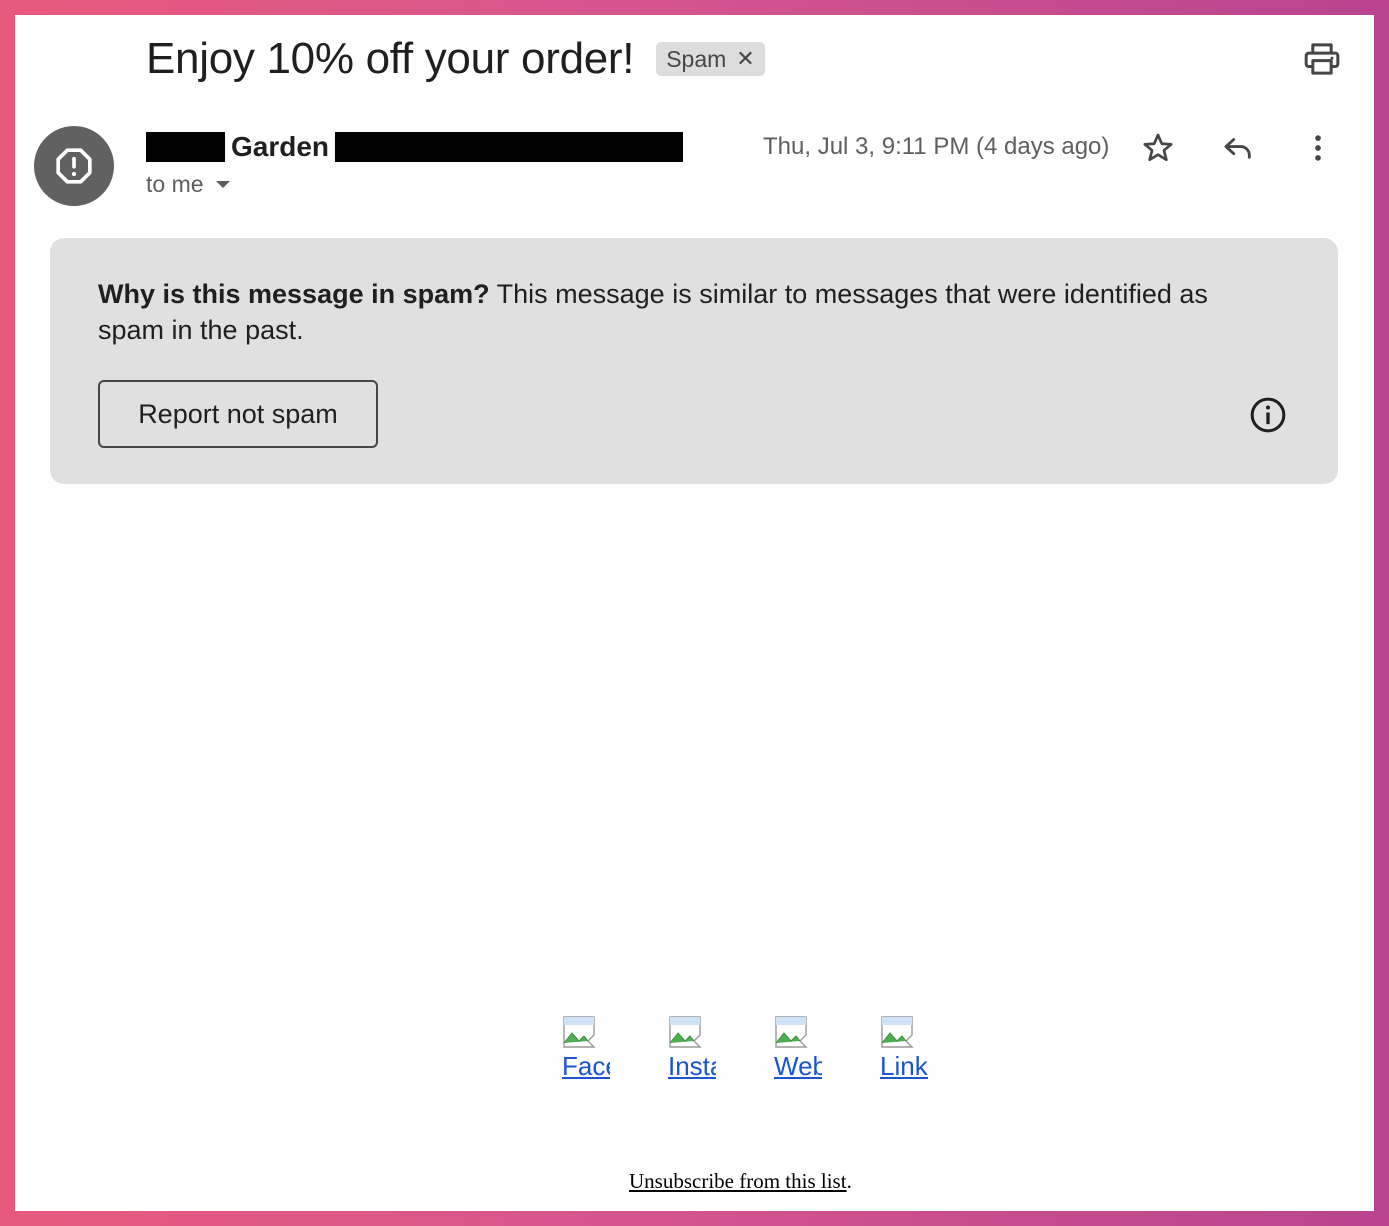  I want to click on print-button, so click(1322, 59).